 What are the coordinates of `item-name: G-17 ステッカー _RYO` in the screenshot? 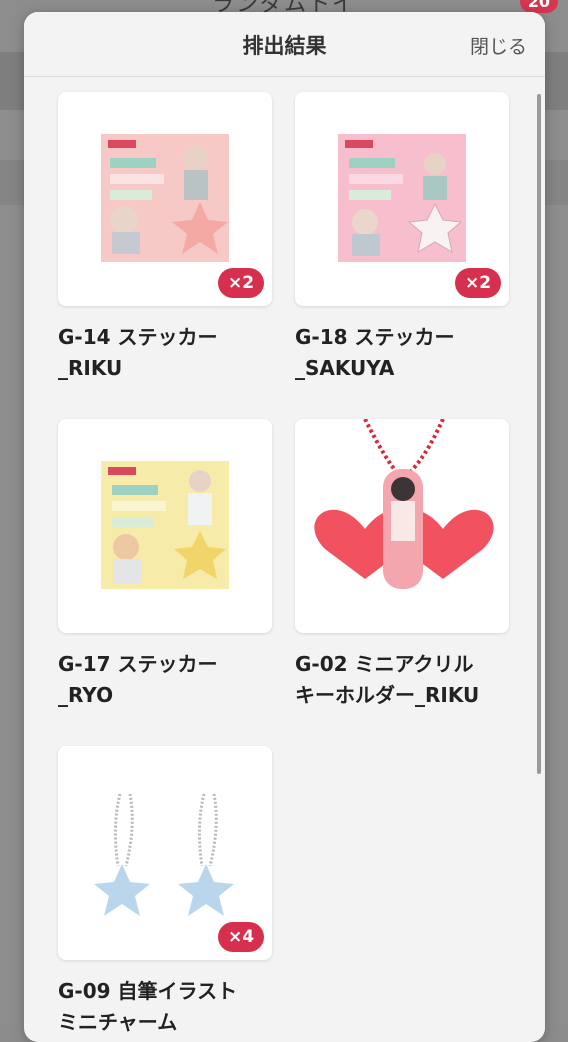 It's located at (138, 679).